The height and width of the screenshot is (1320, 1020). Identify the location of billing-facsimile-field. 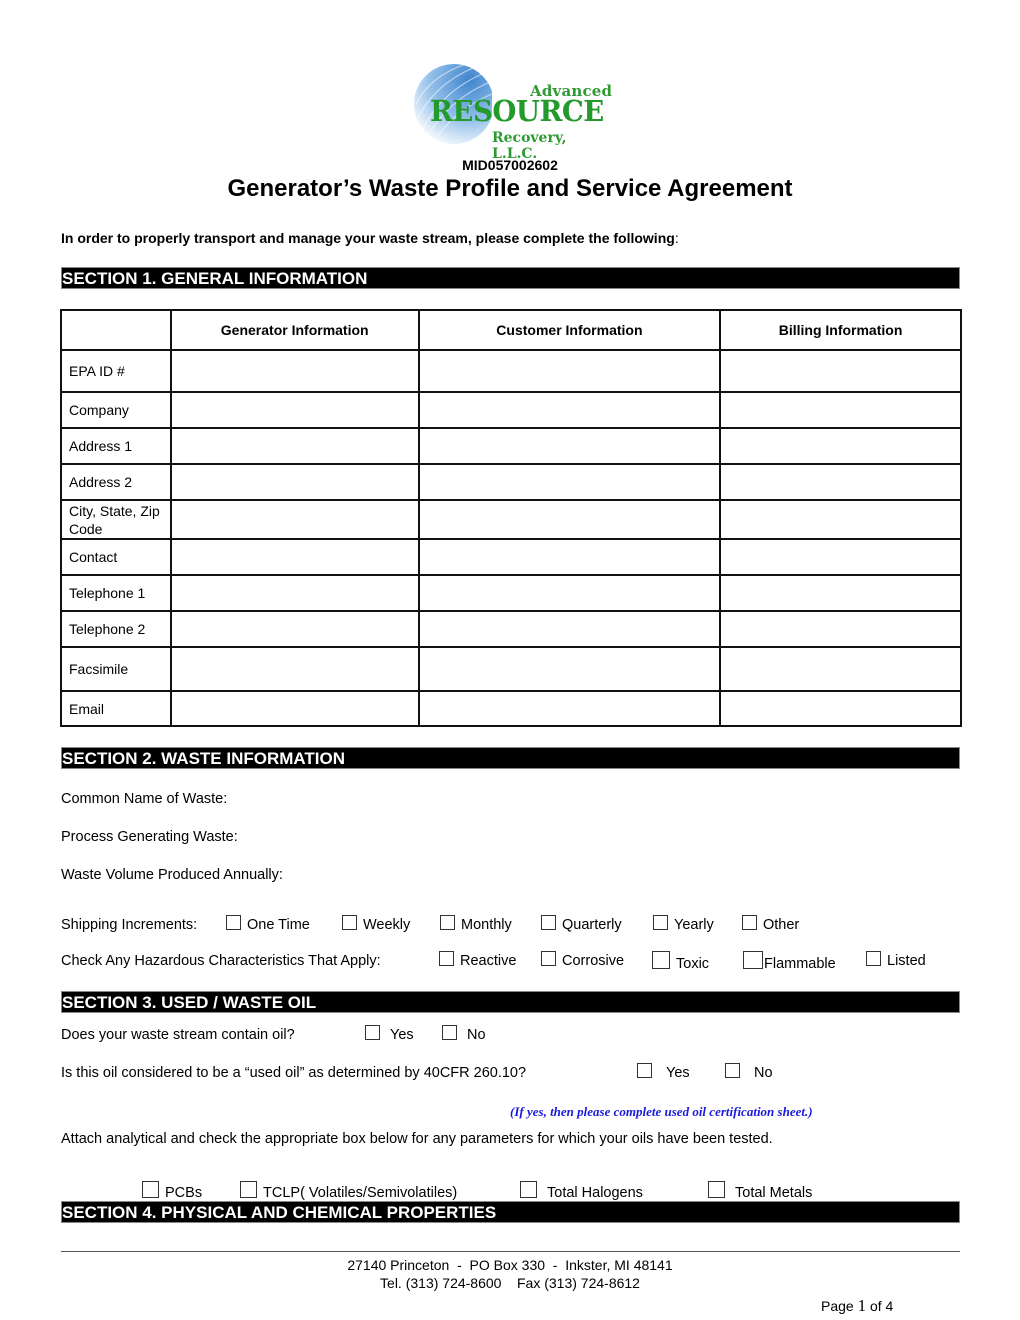
(840, 669).